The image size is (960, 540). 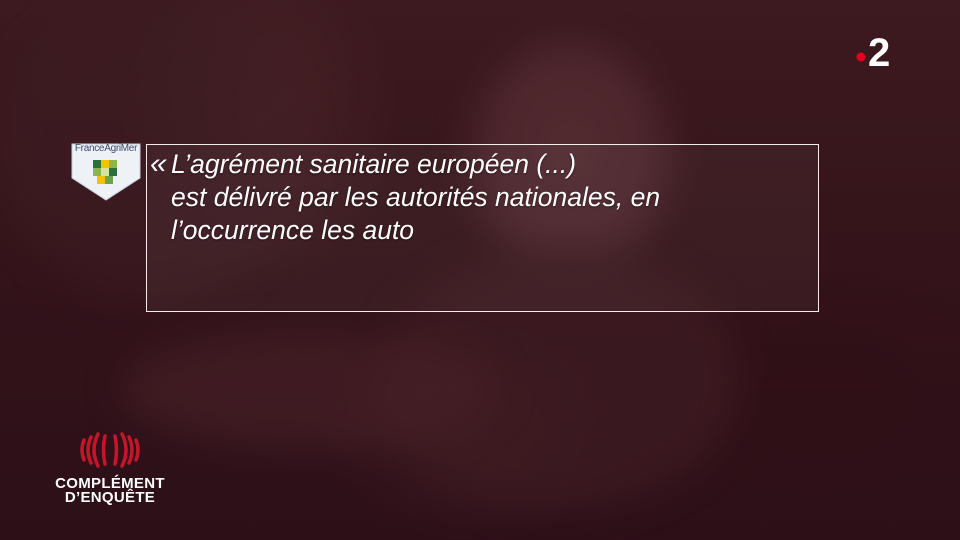 What do you see at coordinates (110, 497) in the screenshot?
I see `program-title-line2: D’ENQUÊTE` at bounding box center [110, 497].